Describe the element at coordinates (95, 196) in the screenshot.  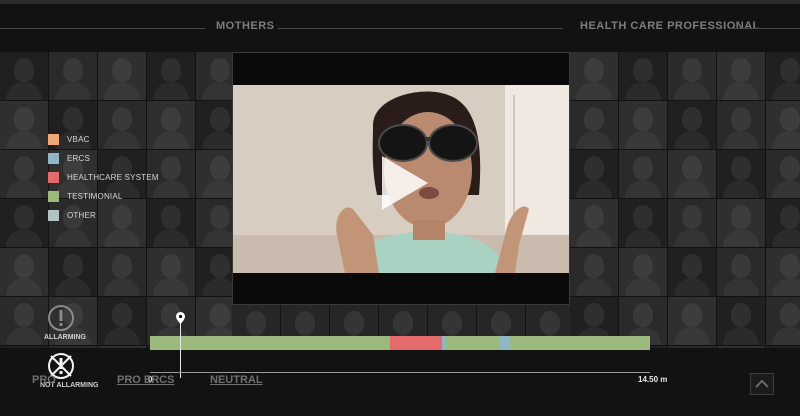
I see `legend-label: TESTIMONIAL` at that location.